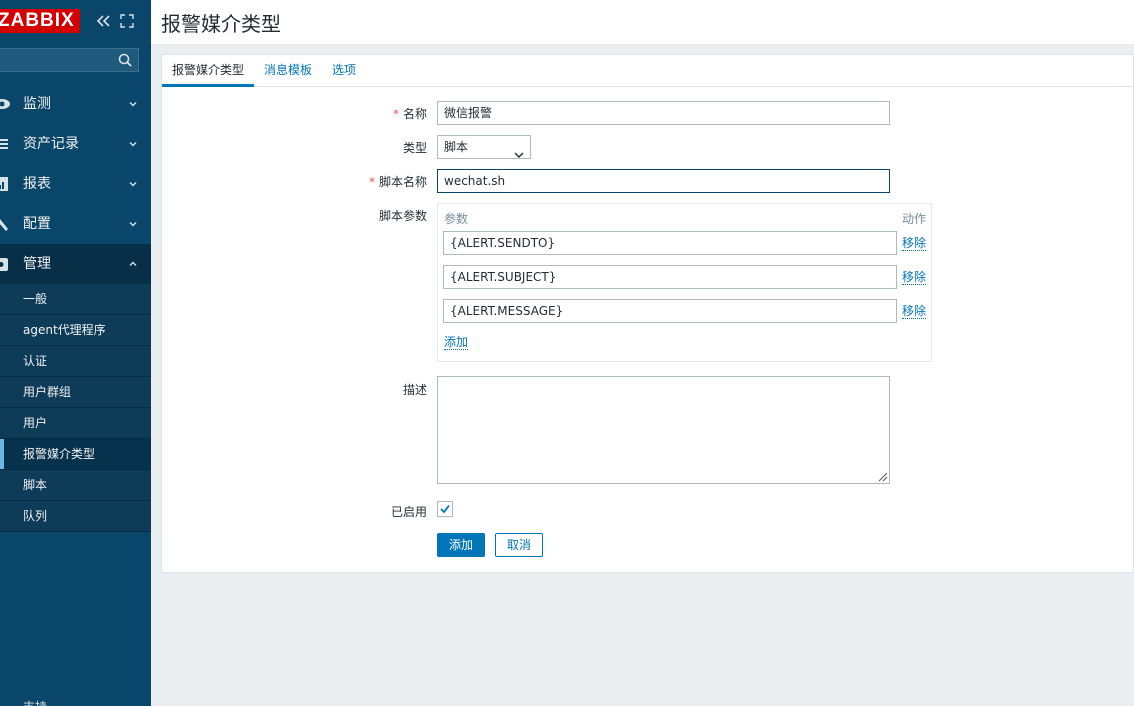 Image resolution: width=1134 pixels, height=706 pixels. Describe the element at coordinates (344, 71) in the screenshot. I see `tab-options: 选项` at that location.